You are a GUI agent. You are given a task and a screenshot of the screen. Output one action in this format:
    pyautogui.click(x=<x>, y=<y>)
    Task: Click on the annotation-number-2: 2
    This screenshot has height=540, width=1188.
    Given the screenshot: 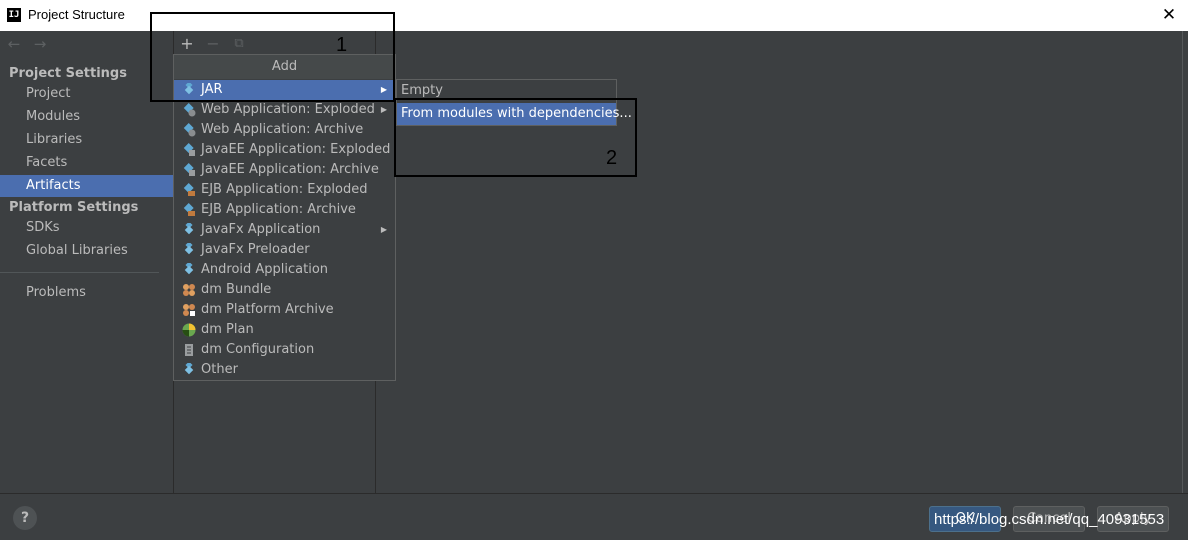 What is the action you would take?
    pyautogui.click(x=612, y=158)
    